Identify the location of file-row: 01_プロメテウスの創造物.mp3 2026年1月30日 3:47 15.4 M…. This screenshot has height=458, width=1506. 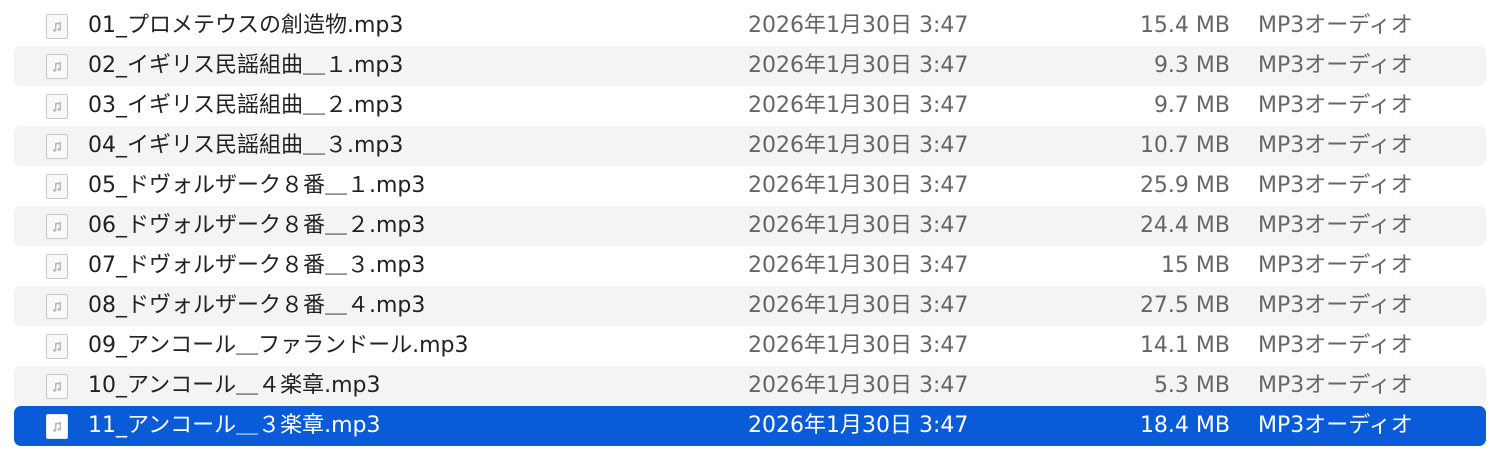
(750, 26).